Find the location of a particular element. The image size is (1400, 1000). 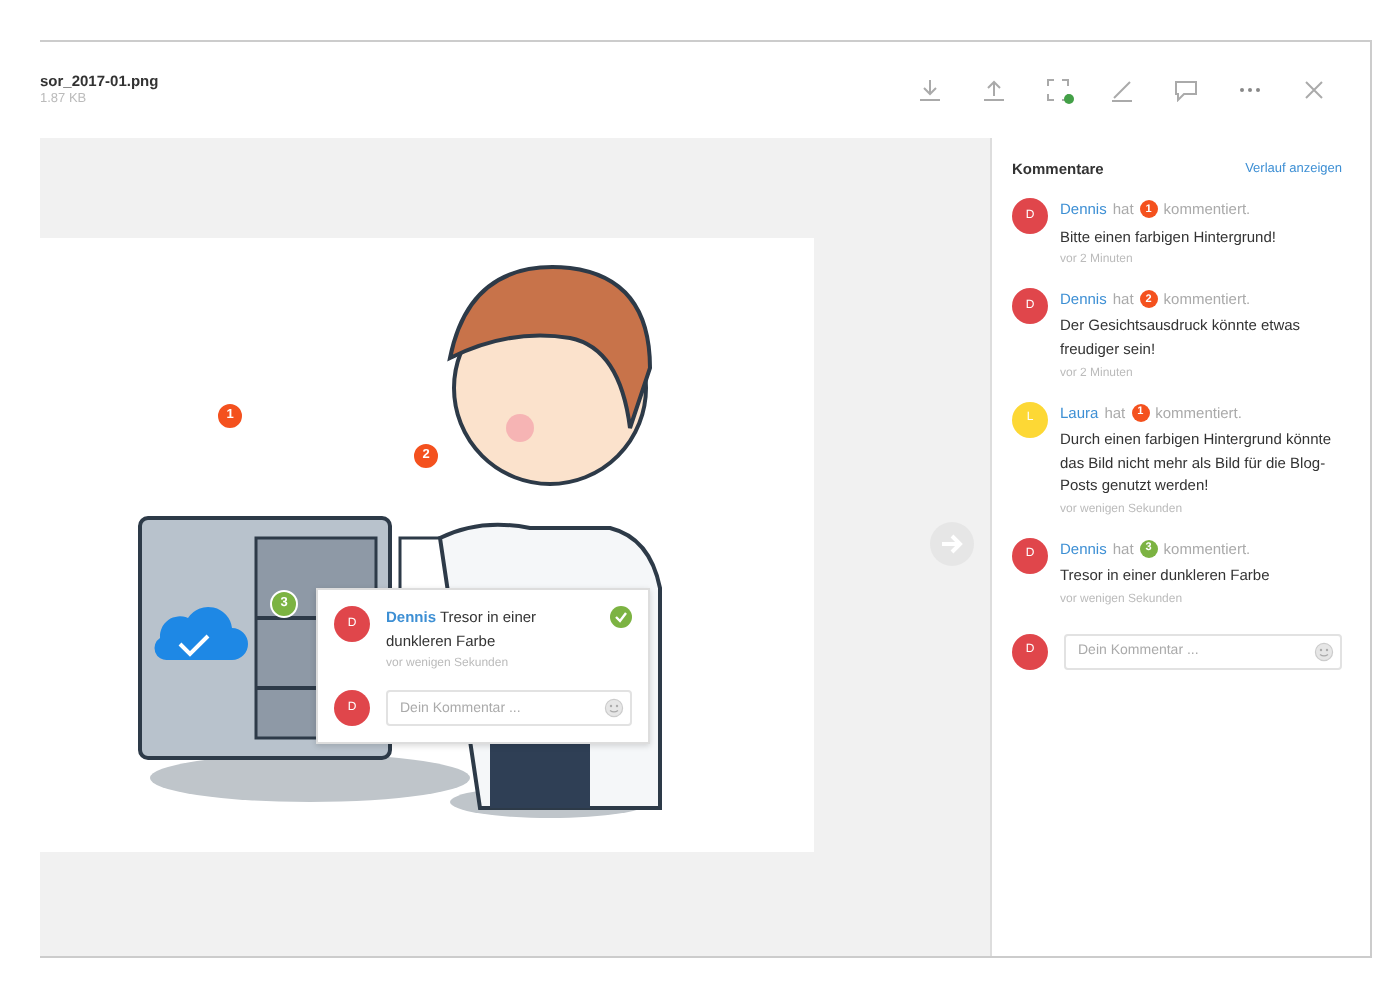

arrow-right-icon is located at coordinates (952, 544).